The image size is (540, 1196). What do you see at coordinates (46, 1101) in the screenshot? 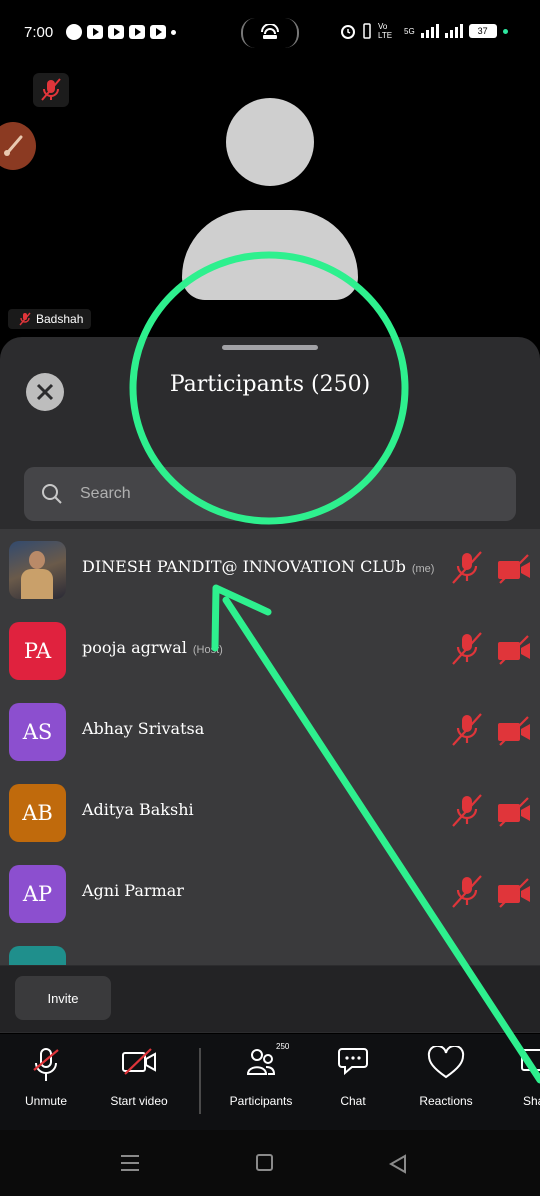
I see `unmute-label: Unmute` at bounding box center [46, 1101].